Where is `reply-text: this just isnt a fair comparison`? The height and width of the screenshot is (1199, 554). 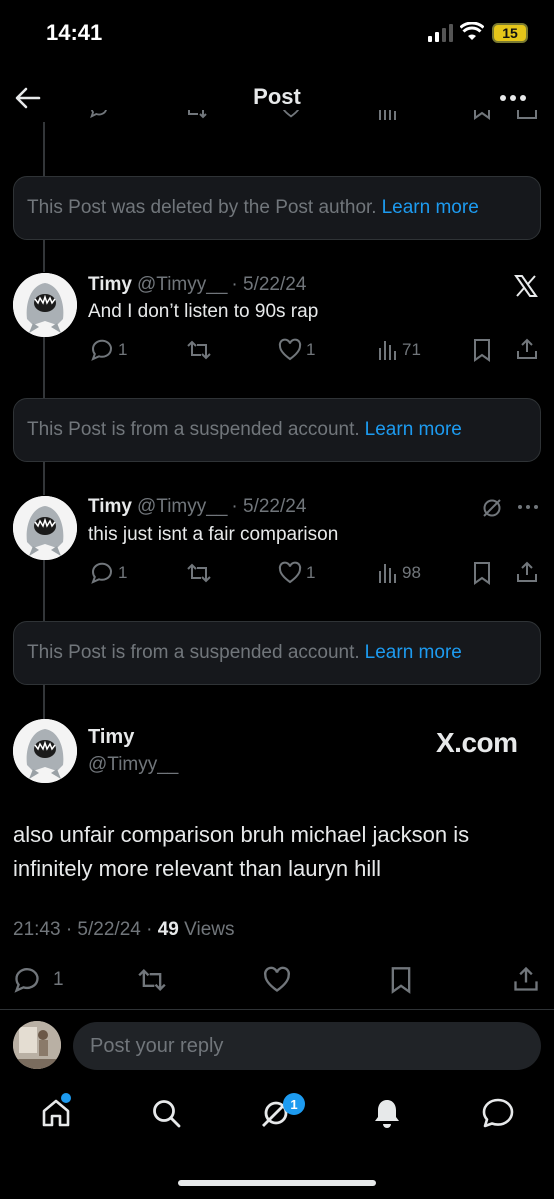
reply-text: this just isnt a fair comparison is located at coordinates (213, 534).